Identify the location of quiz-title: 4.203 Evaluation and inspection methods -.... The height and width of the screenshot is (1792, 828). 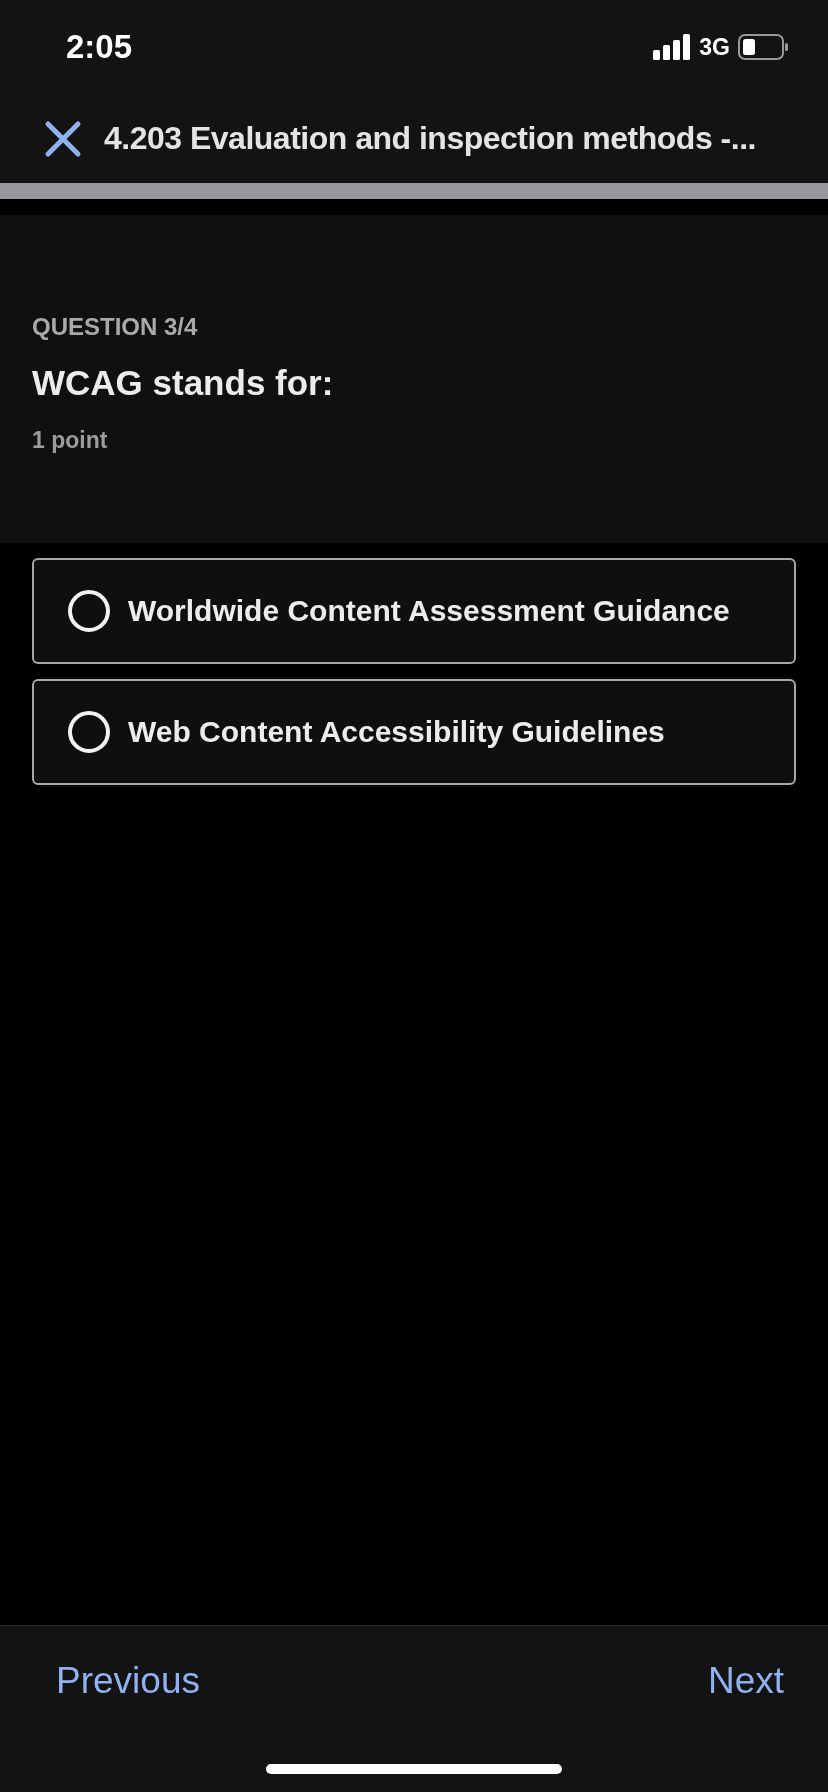
(430, 138).